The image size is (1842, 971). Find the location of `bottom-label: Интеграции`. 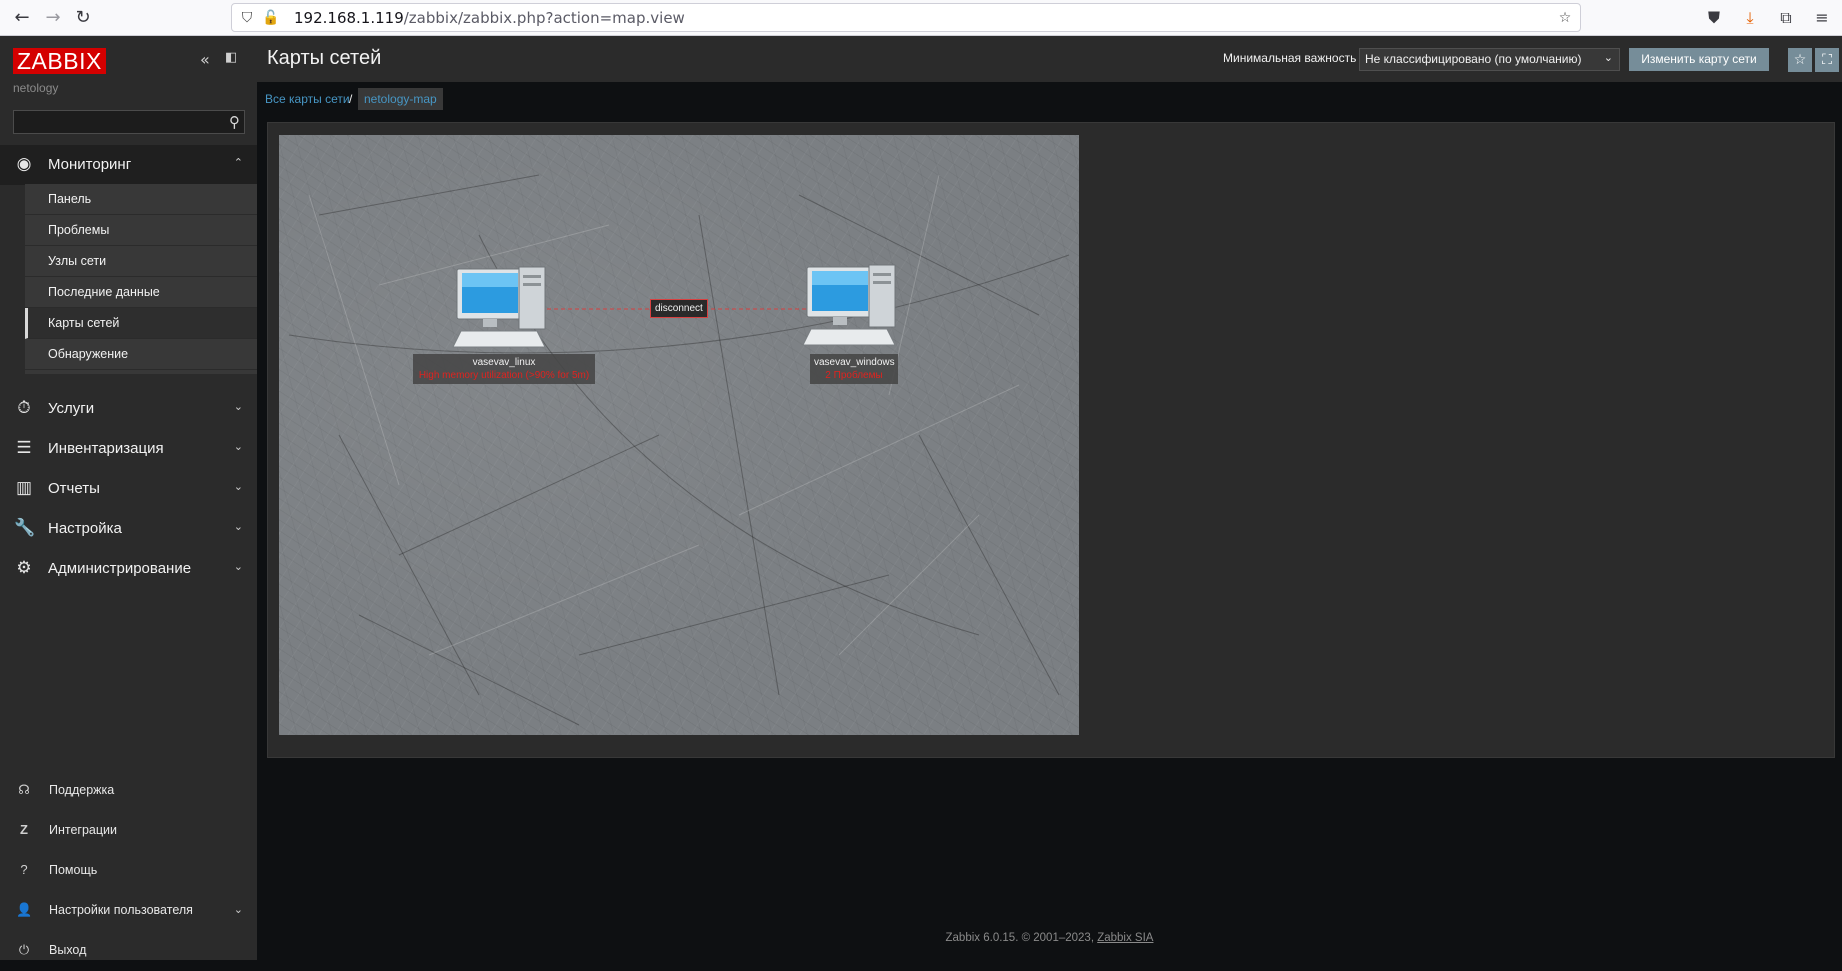

bottom-label: Интеграции is located at coordinates (83, 830).